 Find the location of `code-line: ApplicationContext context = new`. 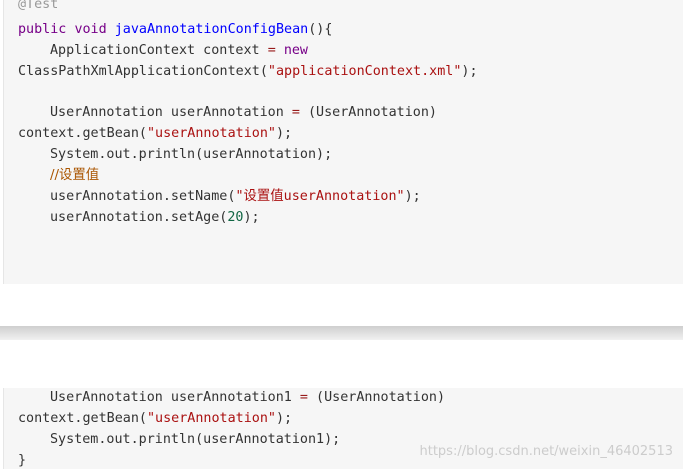

code-line: ApplicationContext context = new is located at coordinates (163, 50).